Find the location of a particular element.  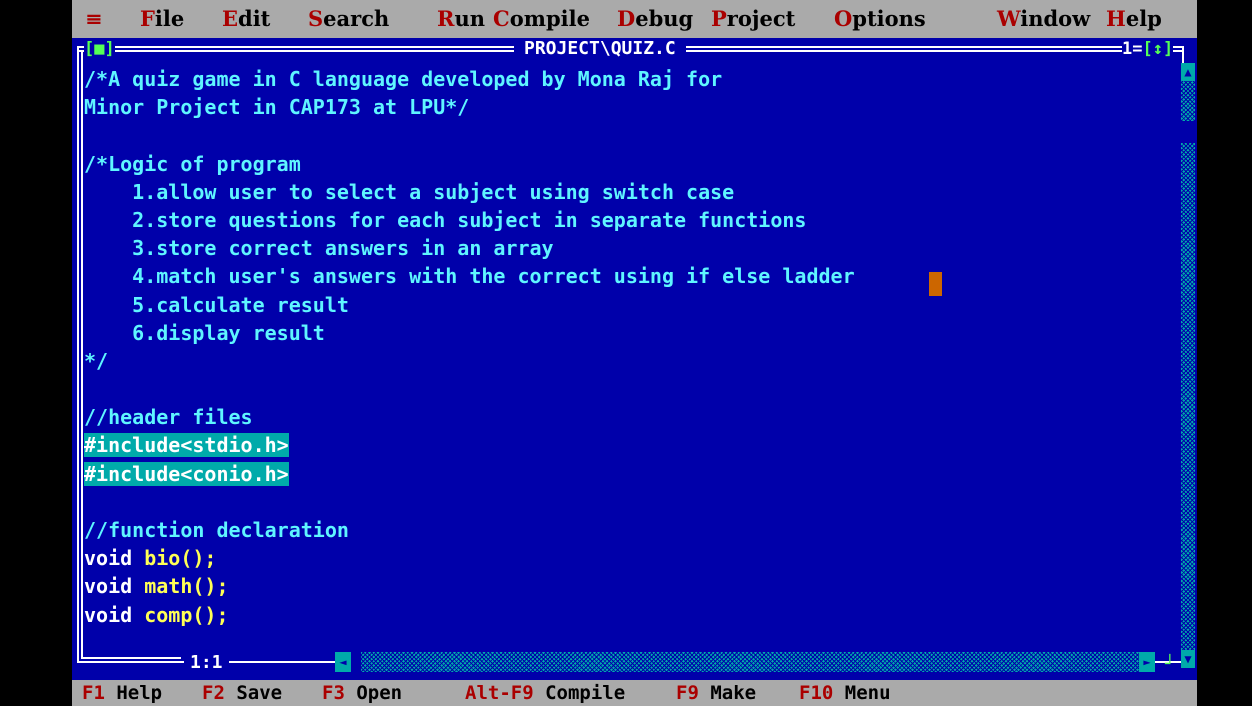

menu-file: File is located at coordinates (162, 19).